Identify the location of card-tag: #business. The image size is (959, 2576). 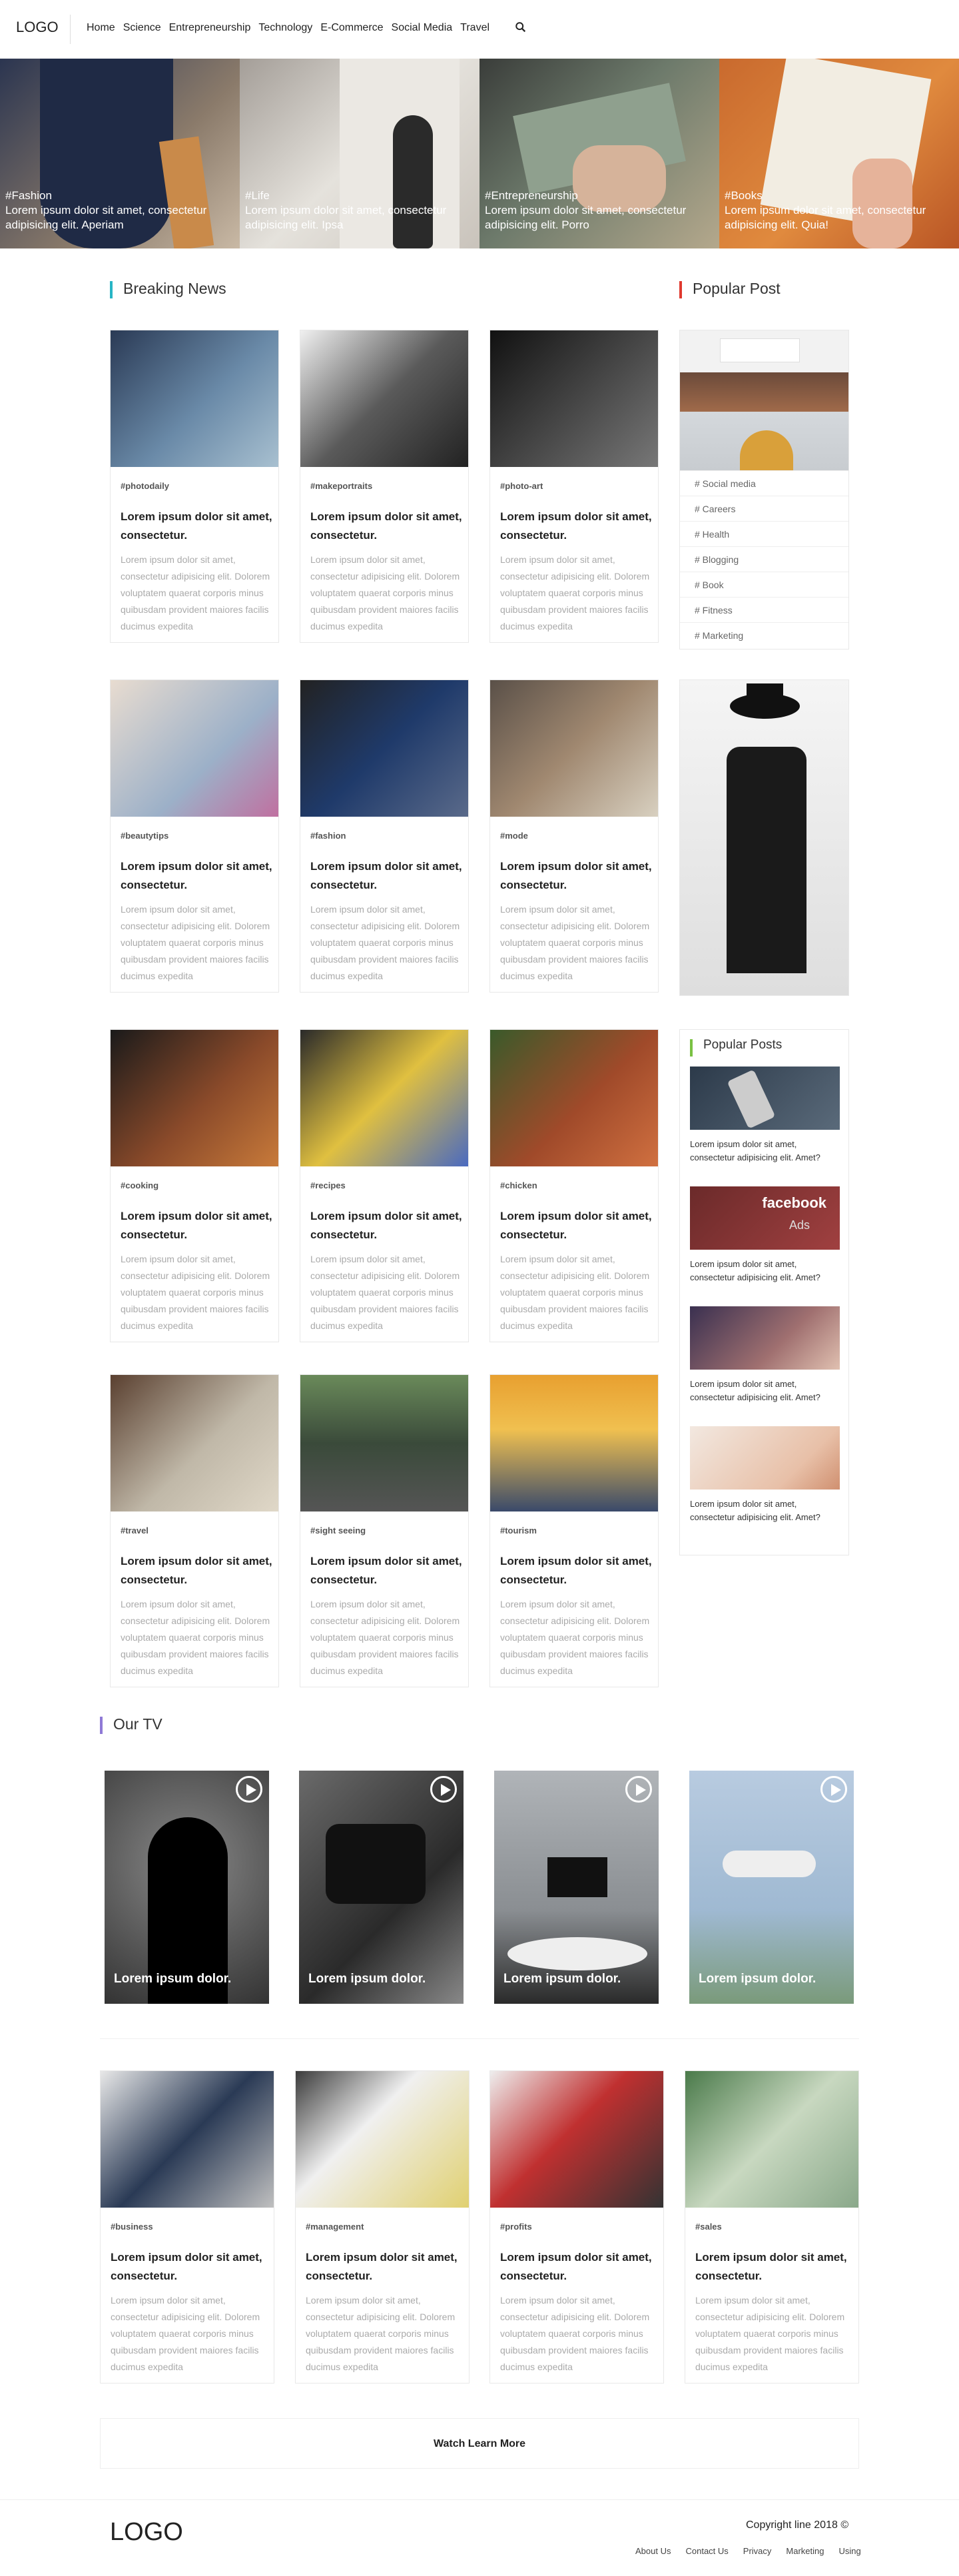
(132, 2227).